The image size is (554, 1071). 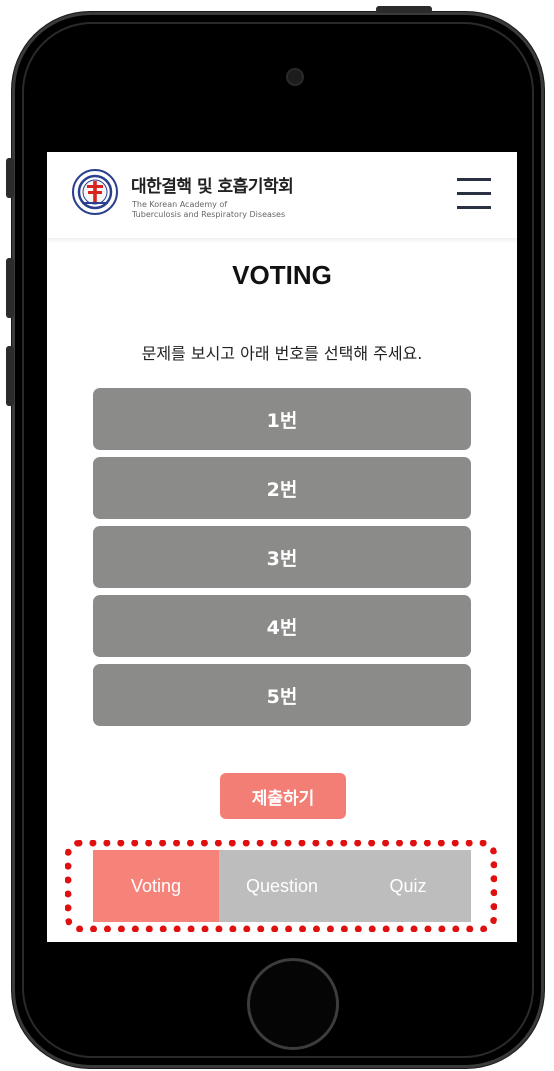 I want to click on voting-instruction: 문제를 보시고 아래 번호를 선택해 주세요., so click(x=282, y=353).